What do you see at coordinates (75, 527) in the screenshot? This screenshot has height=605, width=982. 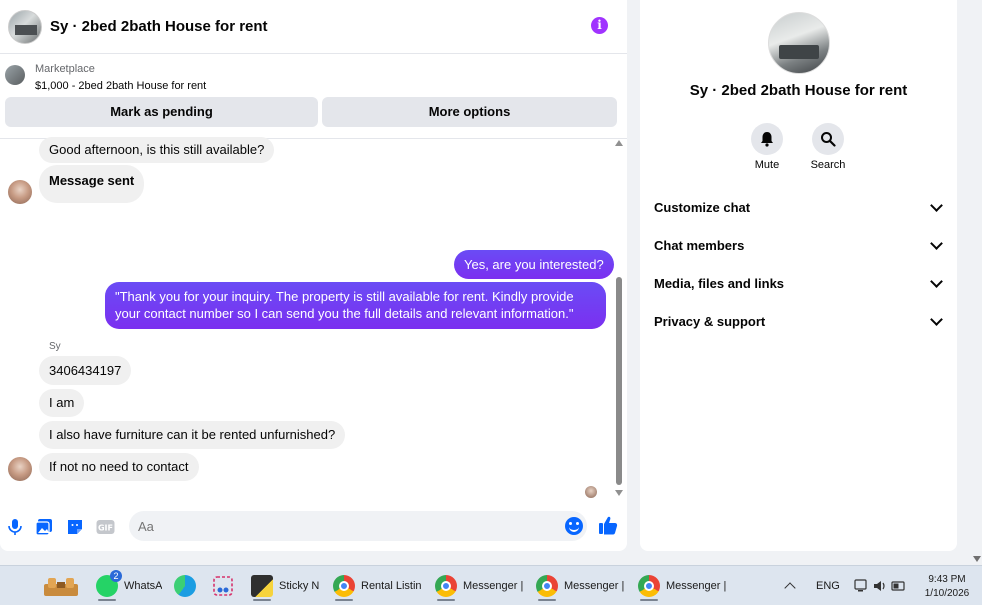 I see `sticker-icon` at bounding box center [75, 527].